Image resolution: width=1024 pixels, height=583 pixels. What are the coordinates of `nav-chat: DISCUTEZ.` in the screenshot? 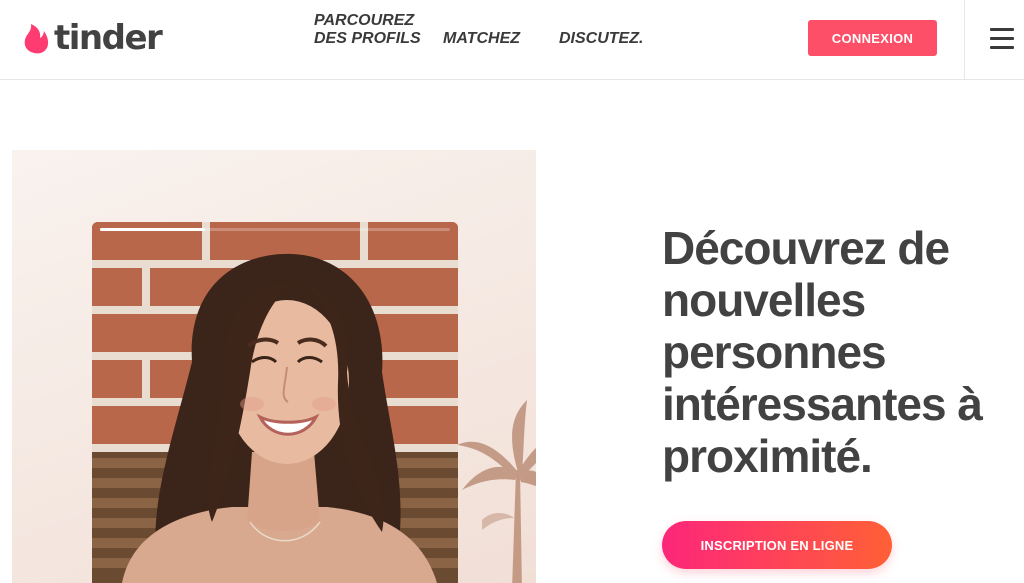 It's located at (601, 39).